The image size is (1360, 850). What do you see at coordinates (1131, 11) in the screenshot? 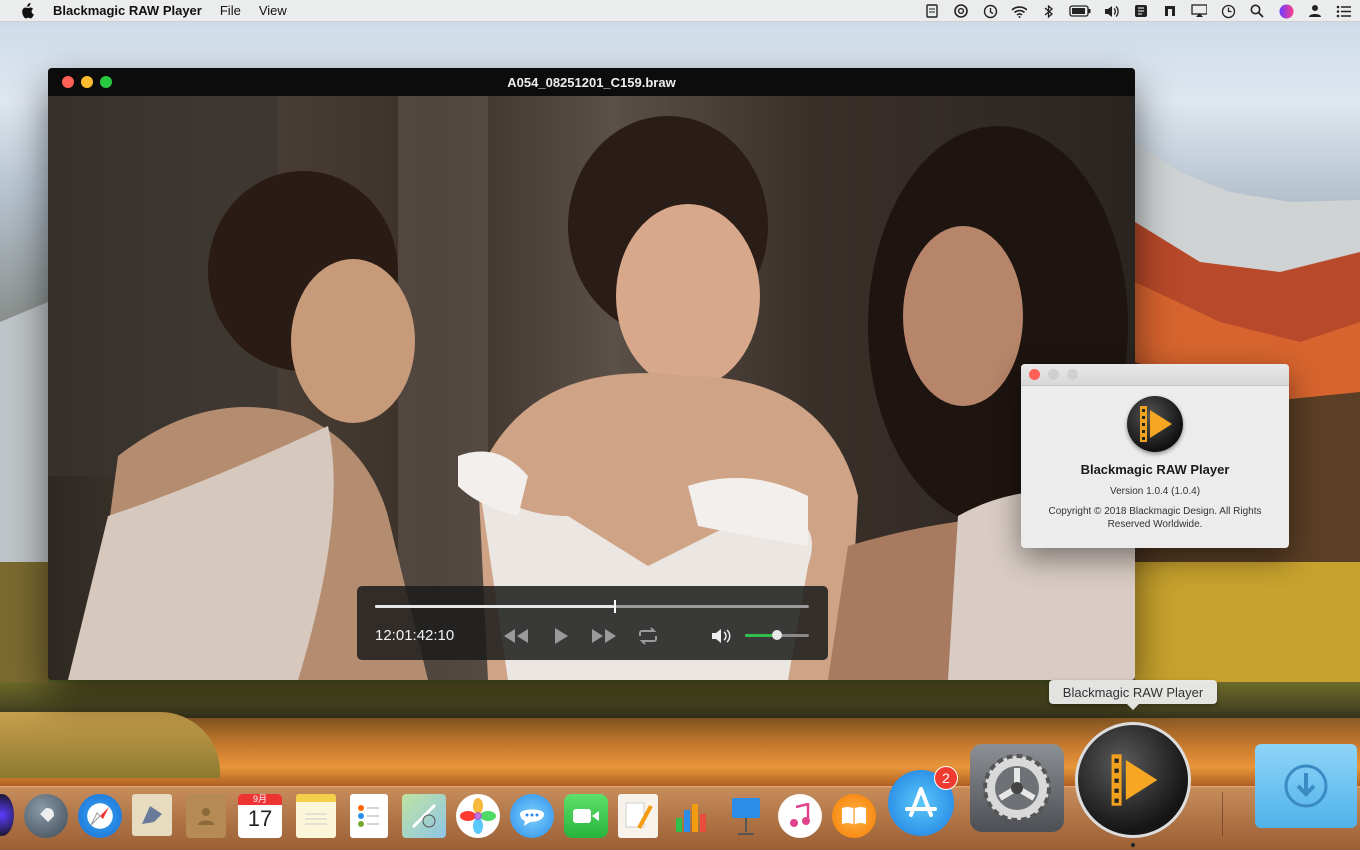
I see `status-area` at bounding box center [1131, 11].